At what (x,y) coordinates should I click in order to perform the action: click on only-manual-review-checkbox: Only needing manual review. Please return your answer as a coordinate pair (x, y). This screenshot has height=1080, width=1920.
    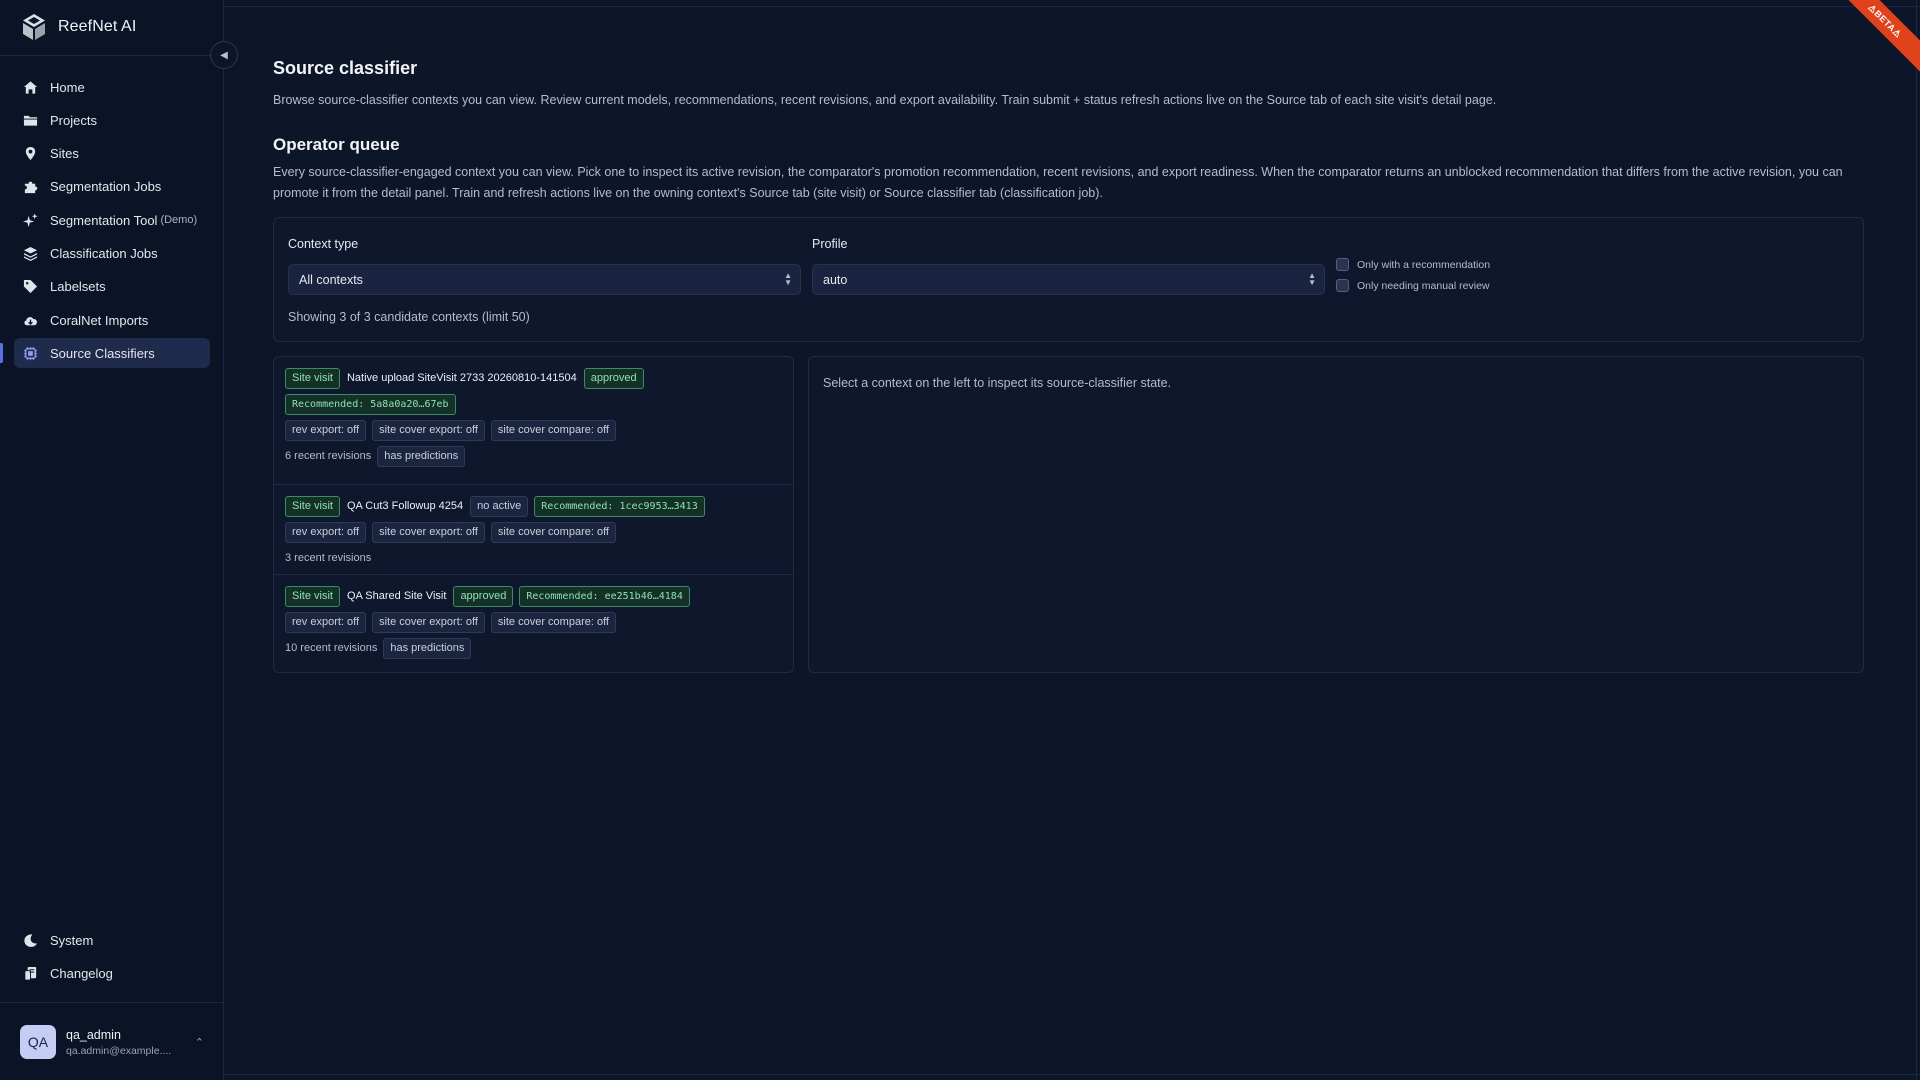
    Looking at the image, I should click on (1413, 285).